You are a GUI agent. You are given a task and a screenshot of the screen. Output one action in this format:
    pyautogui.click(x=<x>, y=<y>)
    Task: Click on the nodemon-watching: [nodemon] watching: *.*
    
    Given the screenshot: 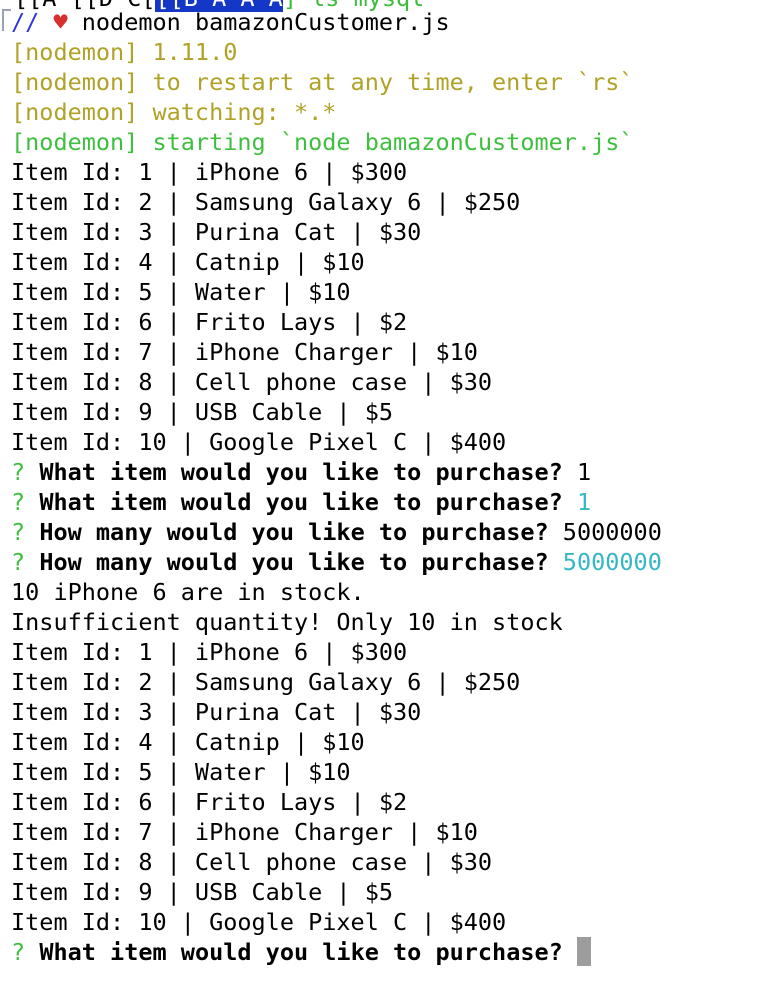 What is the action you would take?
    pyautogui.click(x=174, y=112)
    